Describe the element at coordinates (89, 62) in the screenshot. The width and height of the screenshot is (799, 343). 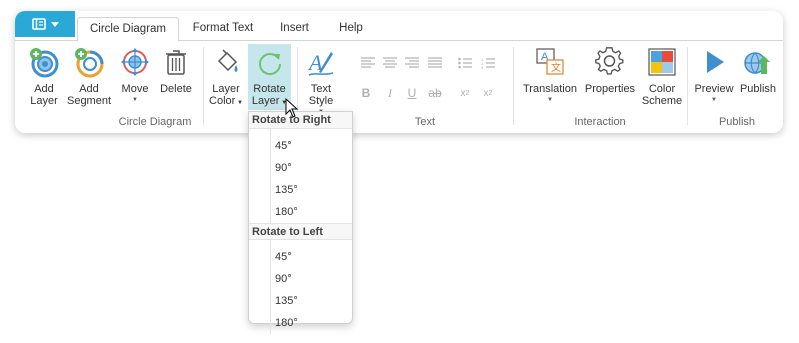
I see `add-segment-icon` at that location.